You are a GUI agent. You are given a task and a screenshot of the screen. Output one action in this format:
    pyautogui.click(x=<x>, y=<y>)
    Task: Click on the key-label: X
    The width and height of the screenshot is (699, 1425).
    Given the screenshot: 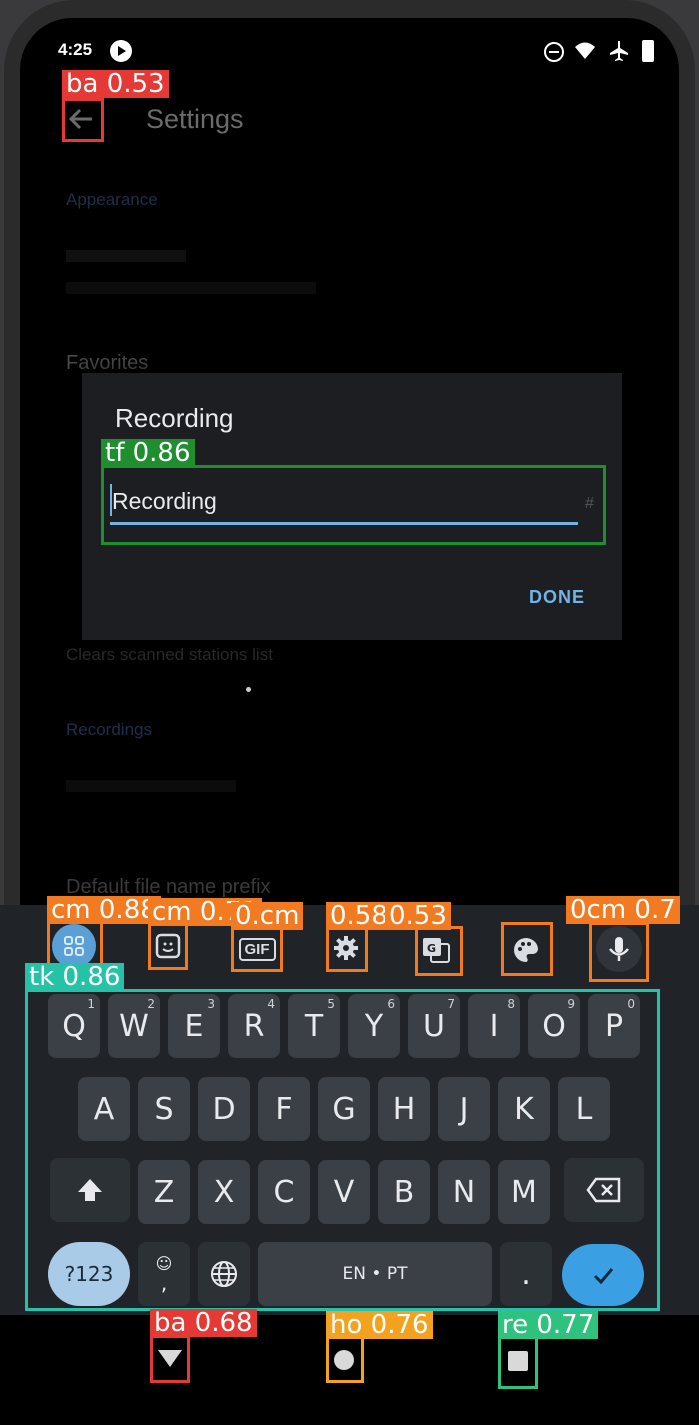 What is the action you would take?
    pyautogui.click(x=224, y=1192)
    